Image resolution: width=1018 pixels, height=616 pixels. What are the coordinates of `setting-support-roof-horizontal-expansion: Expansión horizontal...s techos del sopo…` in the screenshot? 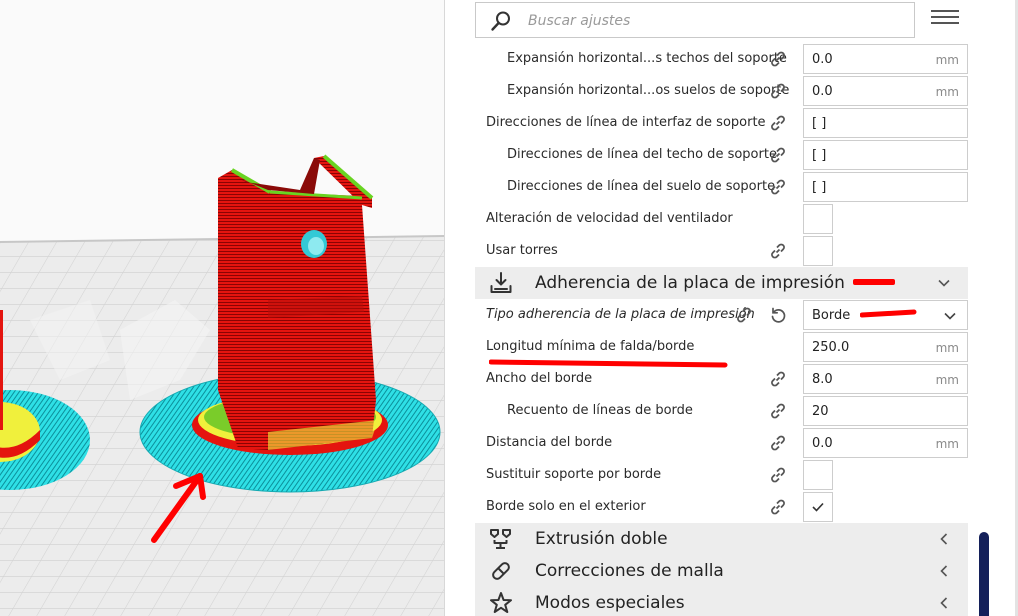 It's located at (725, 59).